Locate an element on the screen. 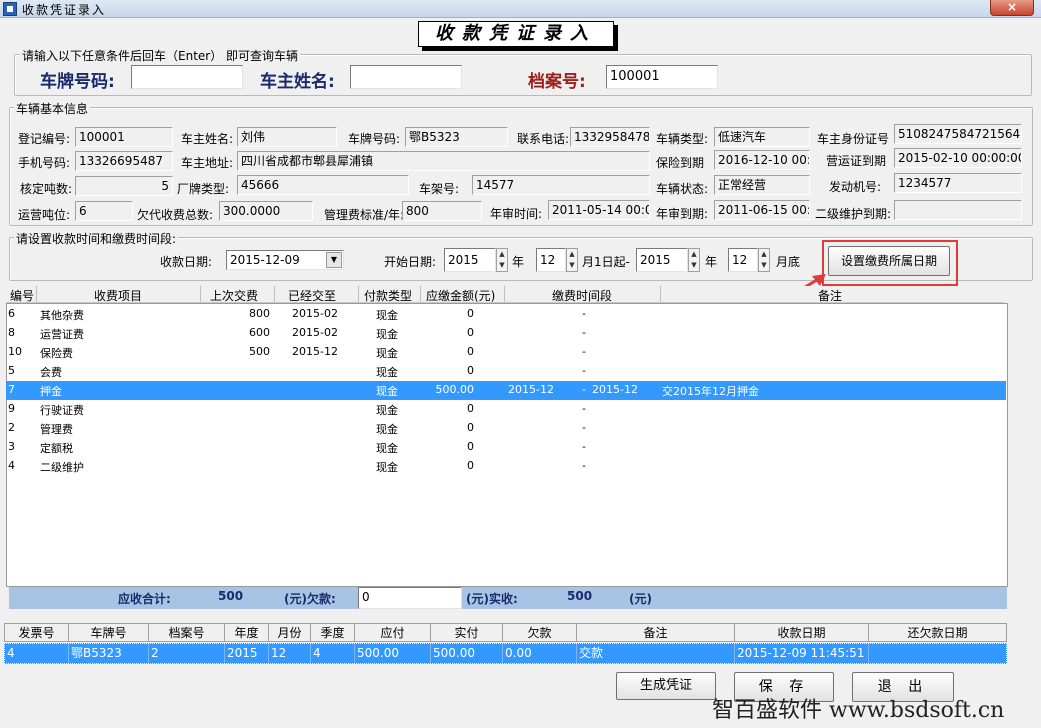 This screenshot has width=1041, height=728. inspect-field: 2011-05-14 00:00 is located at coordinates (599, 210).